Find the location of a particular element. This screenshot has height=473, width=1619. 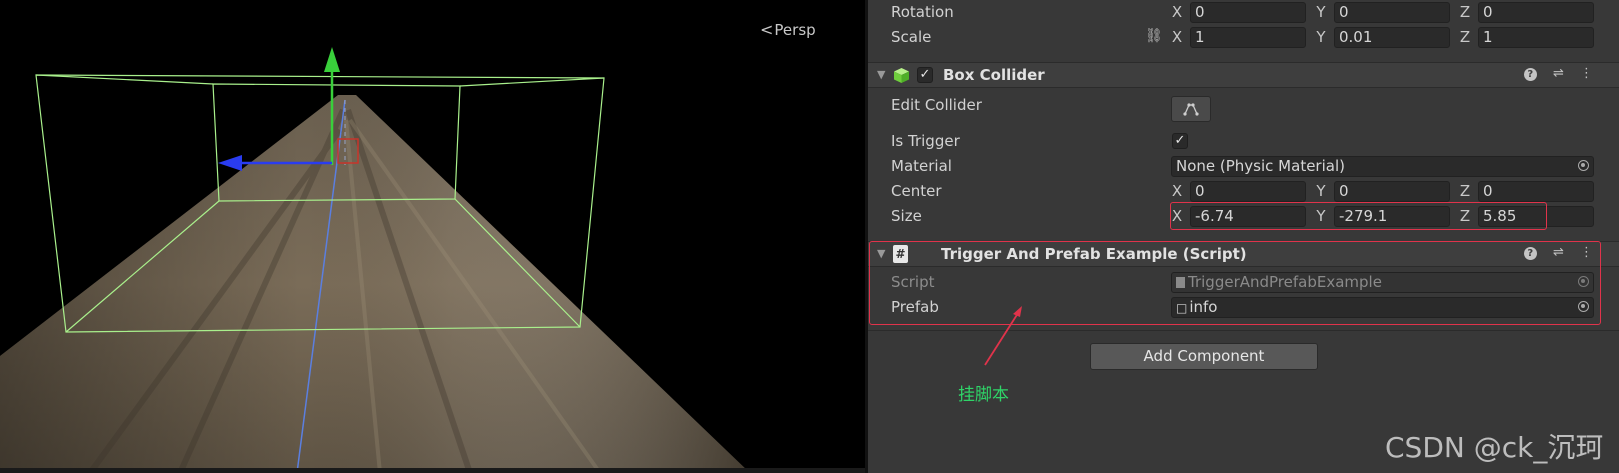

edit-collider-button is located at coordinates (1191, 109).